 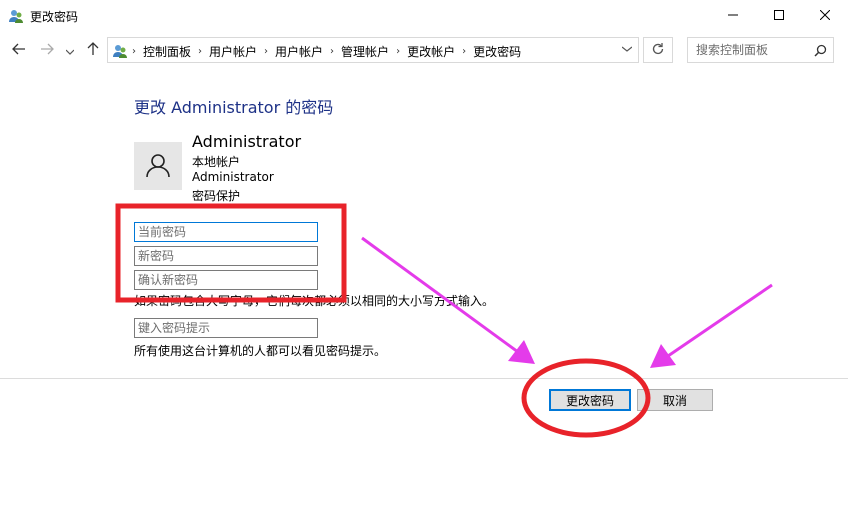 I want to click on new-password-field, so click(x=226, y=256).